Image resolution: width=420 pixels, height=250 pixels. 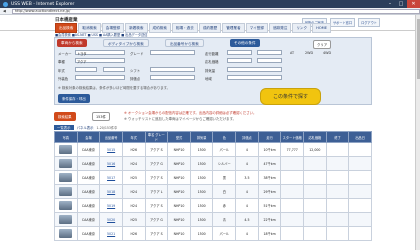 I want to click on table-row: CAA東京 5019 H24 アクア S NHP10 1500 赤 4 51千km, so click(x=213, y=205).